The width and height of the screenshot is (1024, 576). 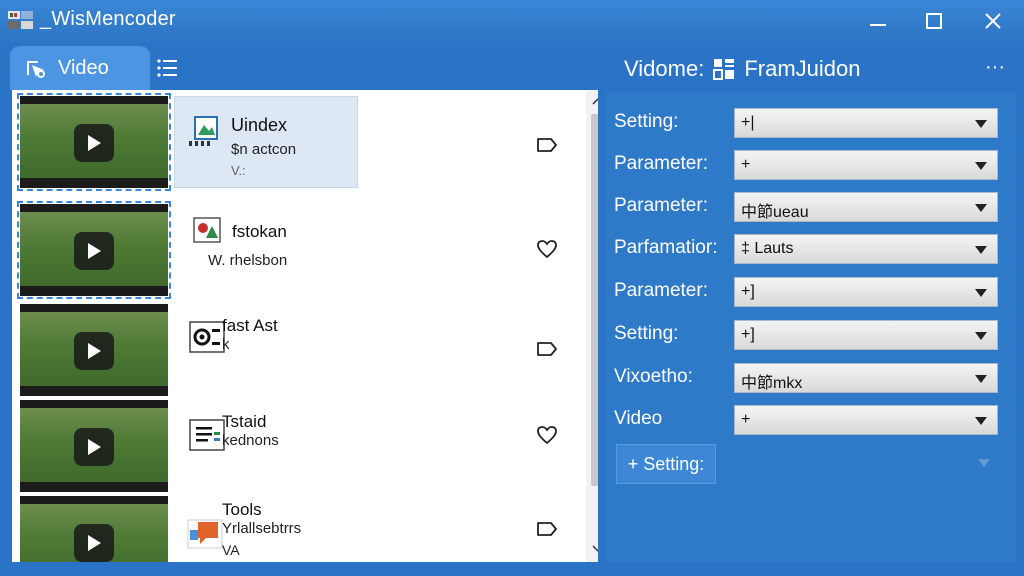 I want to click on param-value: ‡ Lauts, so click(x=767, y=248).